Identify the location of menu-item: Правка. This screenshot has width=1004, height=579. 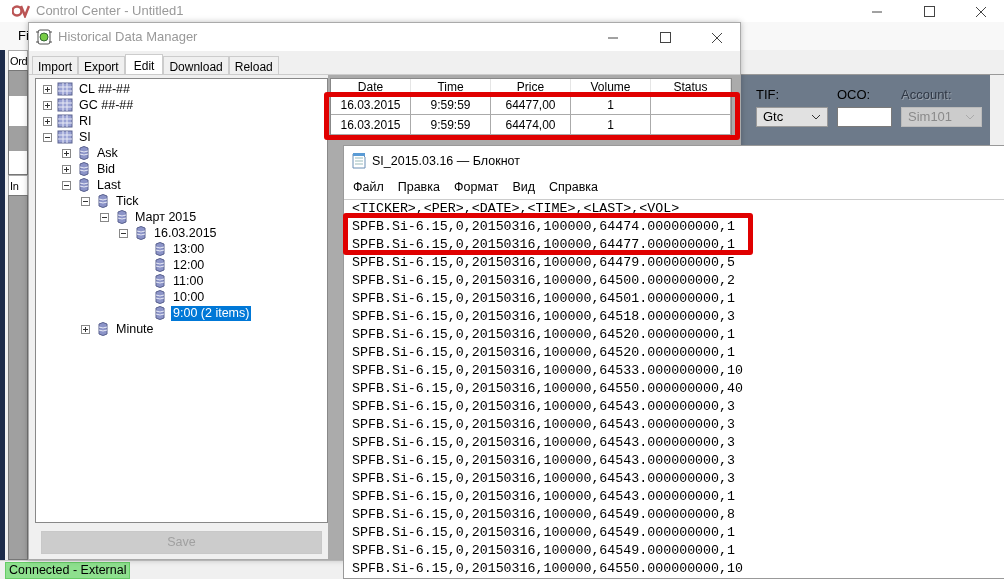
(418, 187).